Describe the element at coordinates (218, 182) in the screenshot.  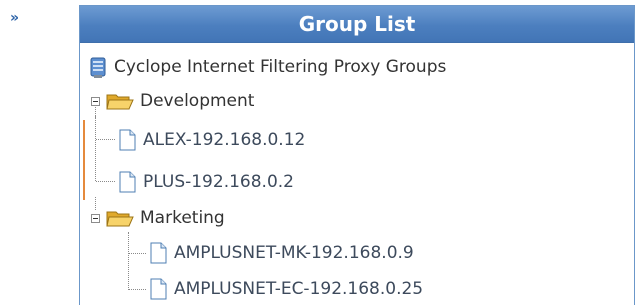
I see `item-label: PLUS-192.168.0.2` at that location.